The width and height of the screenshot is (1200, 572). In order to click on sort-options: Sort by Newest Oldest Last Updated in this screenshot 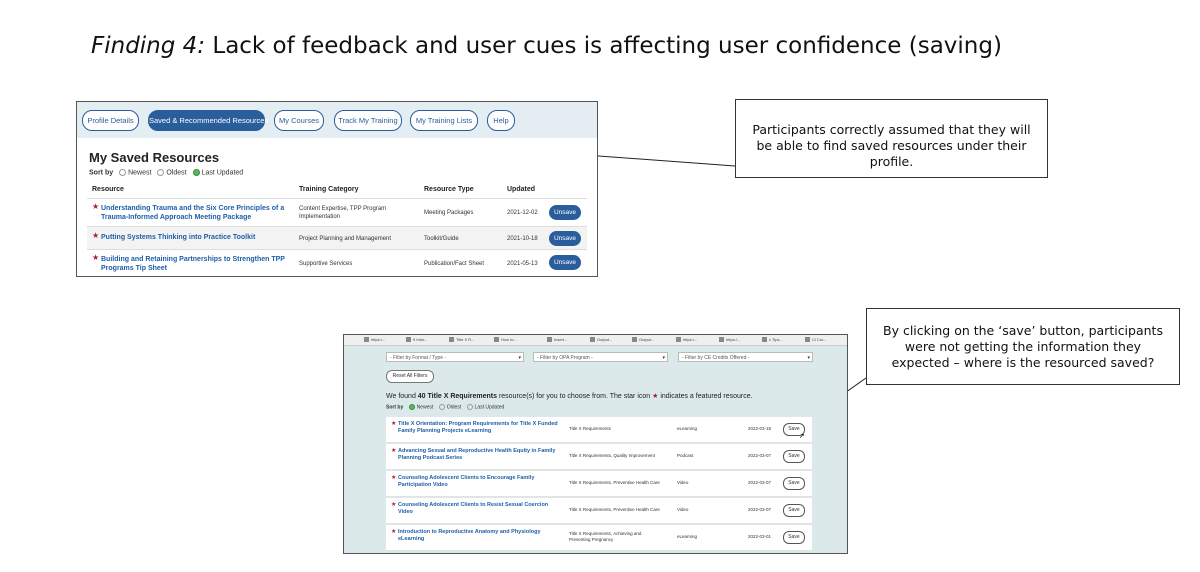, I will do `click(166, 172)`.